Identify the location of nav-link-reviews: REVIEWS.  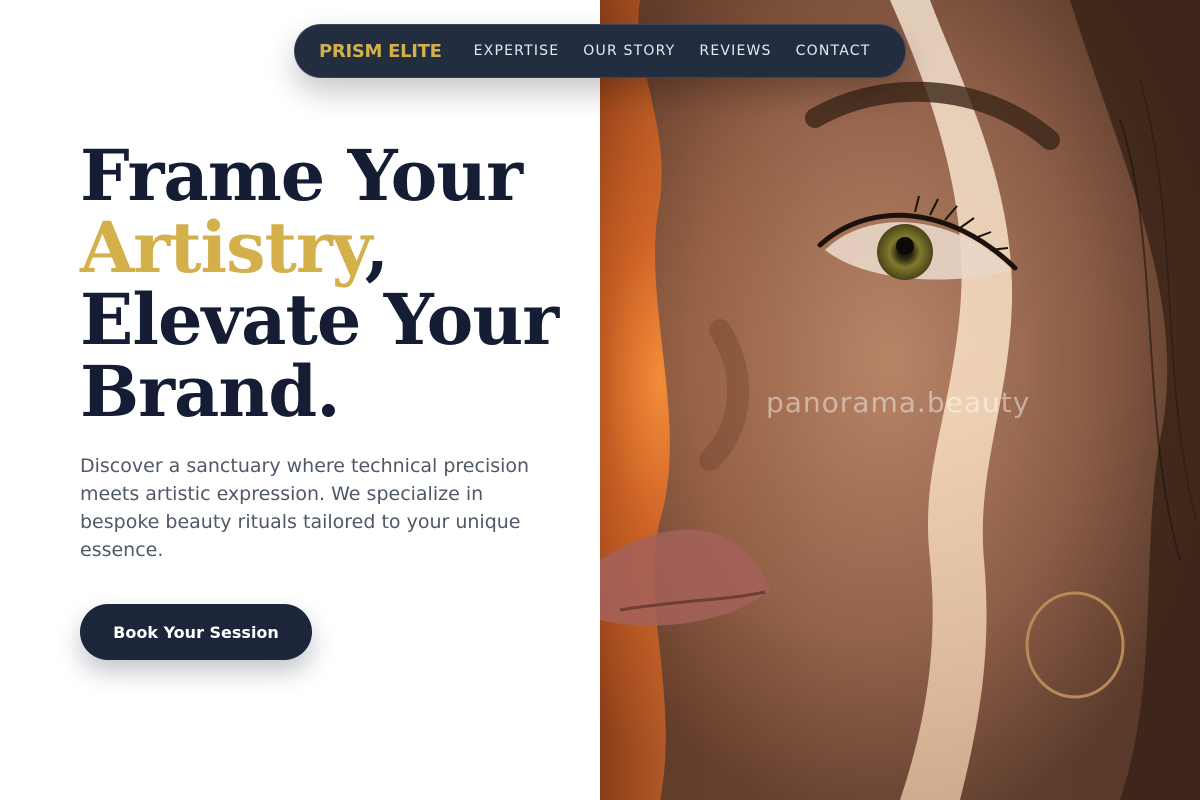
(735, 51).